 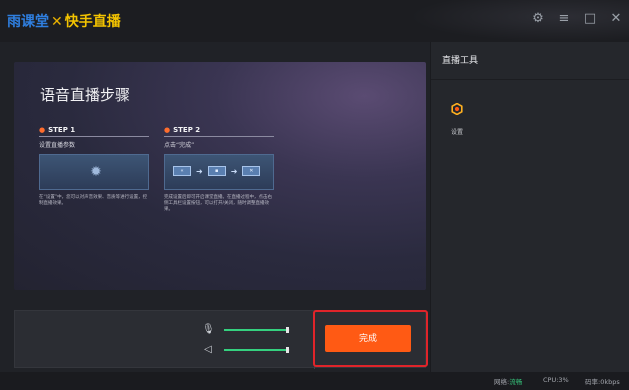 I want to click on flow-box-icon: «, so click(x=182, y=171).